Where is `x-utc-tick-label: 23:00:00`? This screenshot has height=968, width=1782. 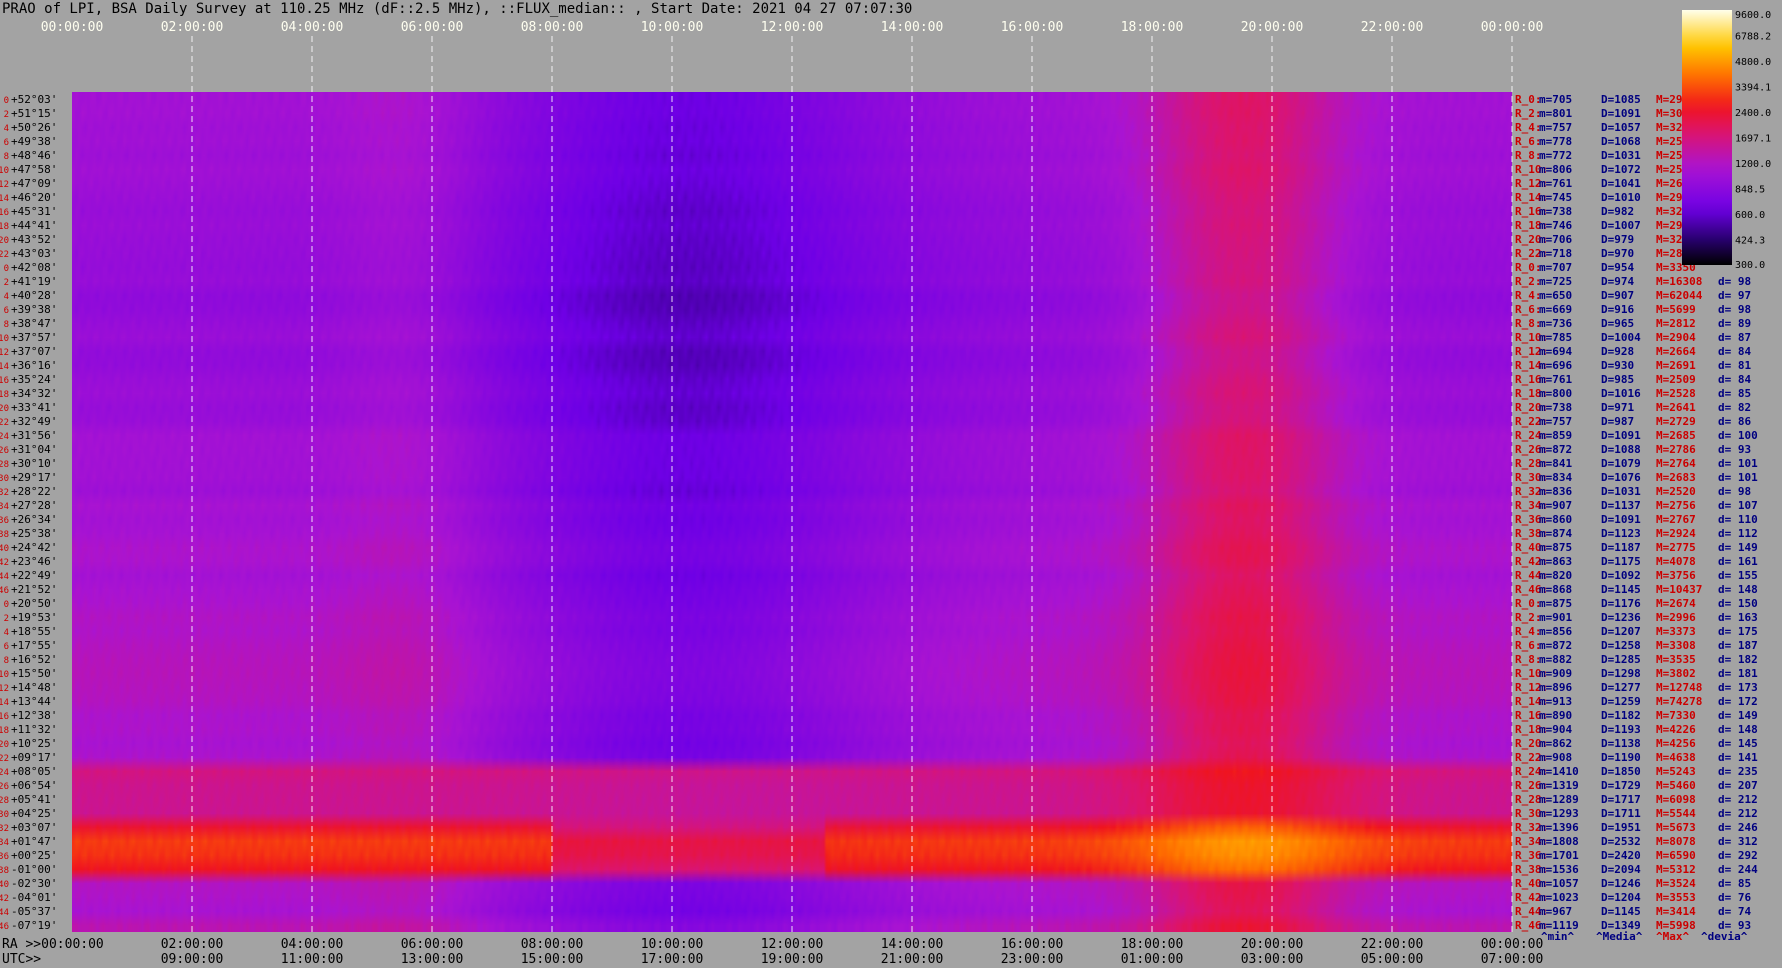
x-utc-tick-label: 23:00:00 is located at coordinates (1032, 959).